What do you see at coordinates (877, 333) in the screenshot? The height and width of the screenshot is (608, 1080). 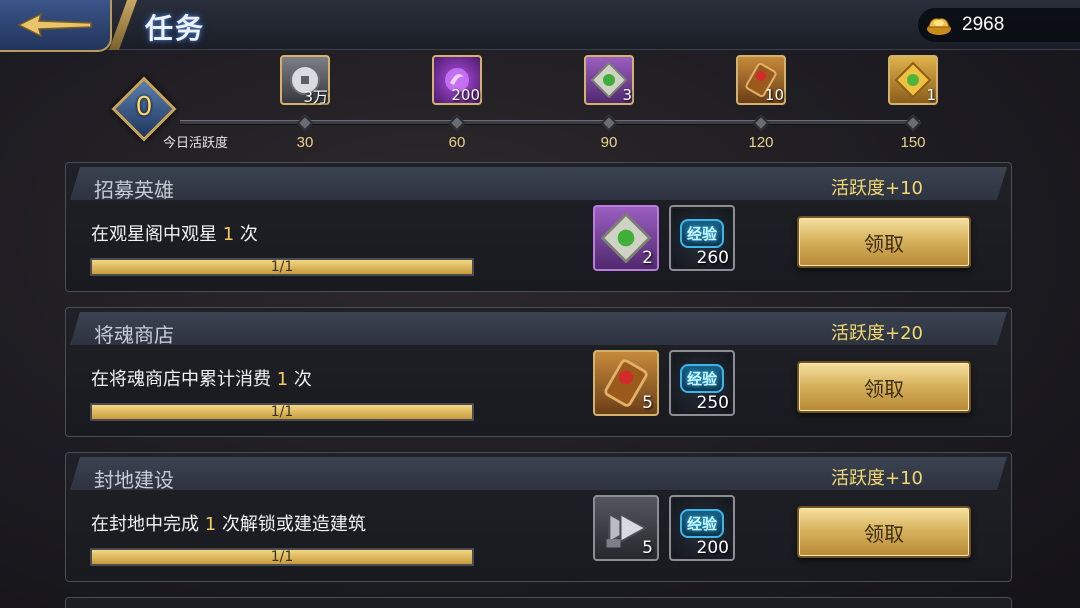 I see `task-points: 活跃度+20` at bounding box center [877, 333].